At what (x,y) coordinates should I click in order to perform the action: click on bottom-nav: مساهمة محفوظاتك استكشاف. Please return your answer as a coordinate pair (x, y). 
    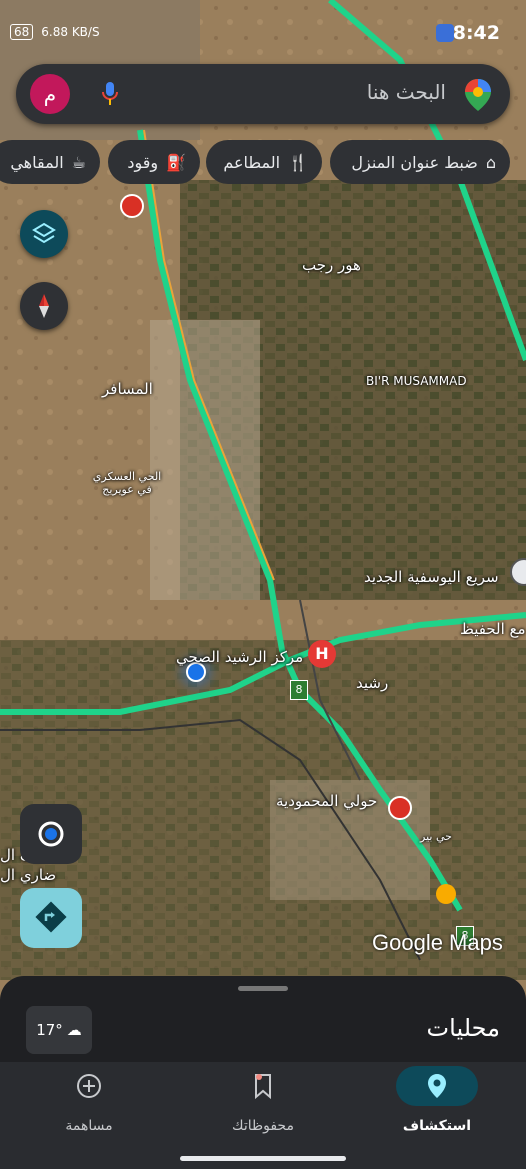
    Looking at the image, I should click on (263, 1115).